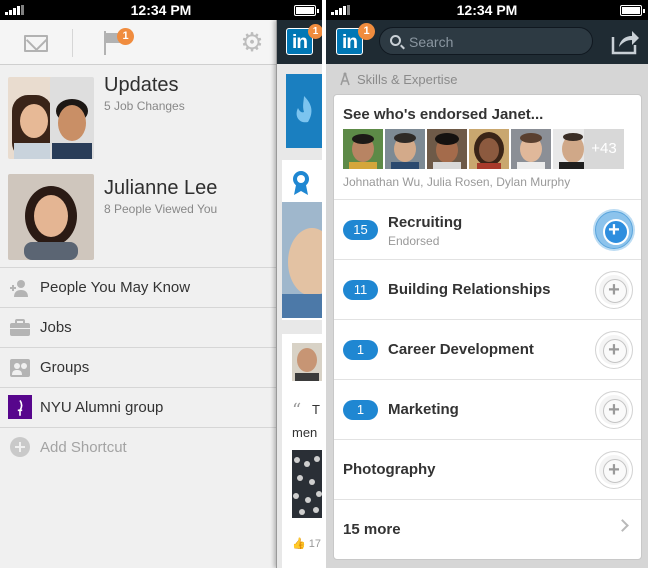 Image resolution: width=648 pixels, height=568 pixels. I want to click on skill-name: Marketing, so click(423, 409).